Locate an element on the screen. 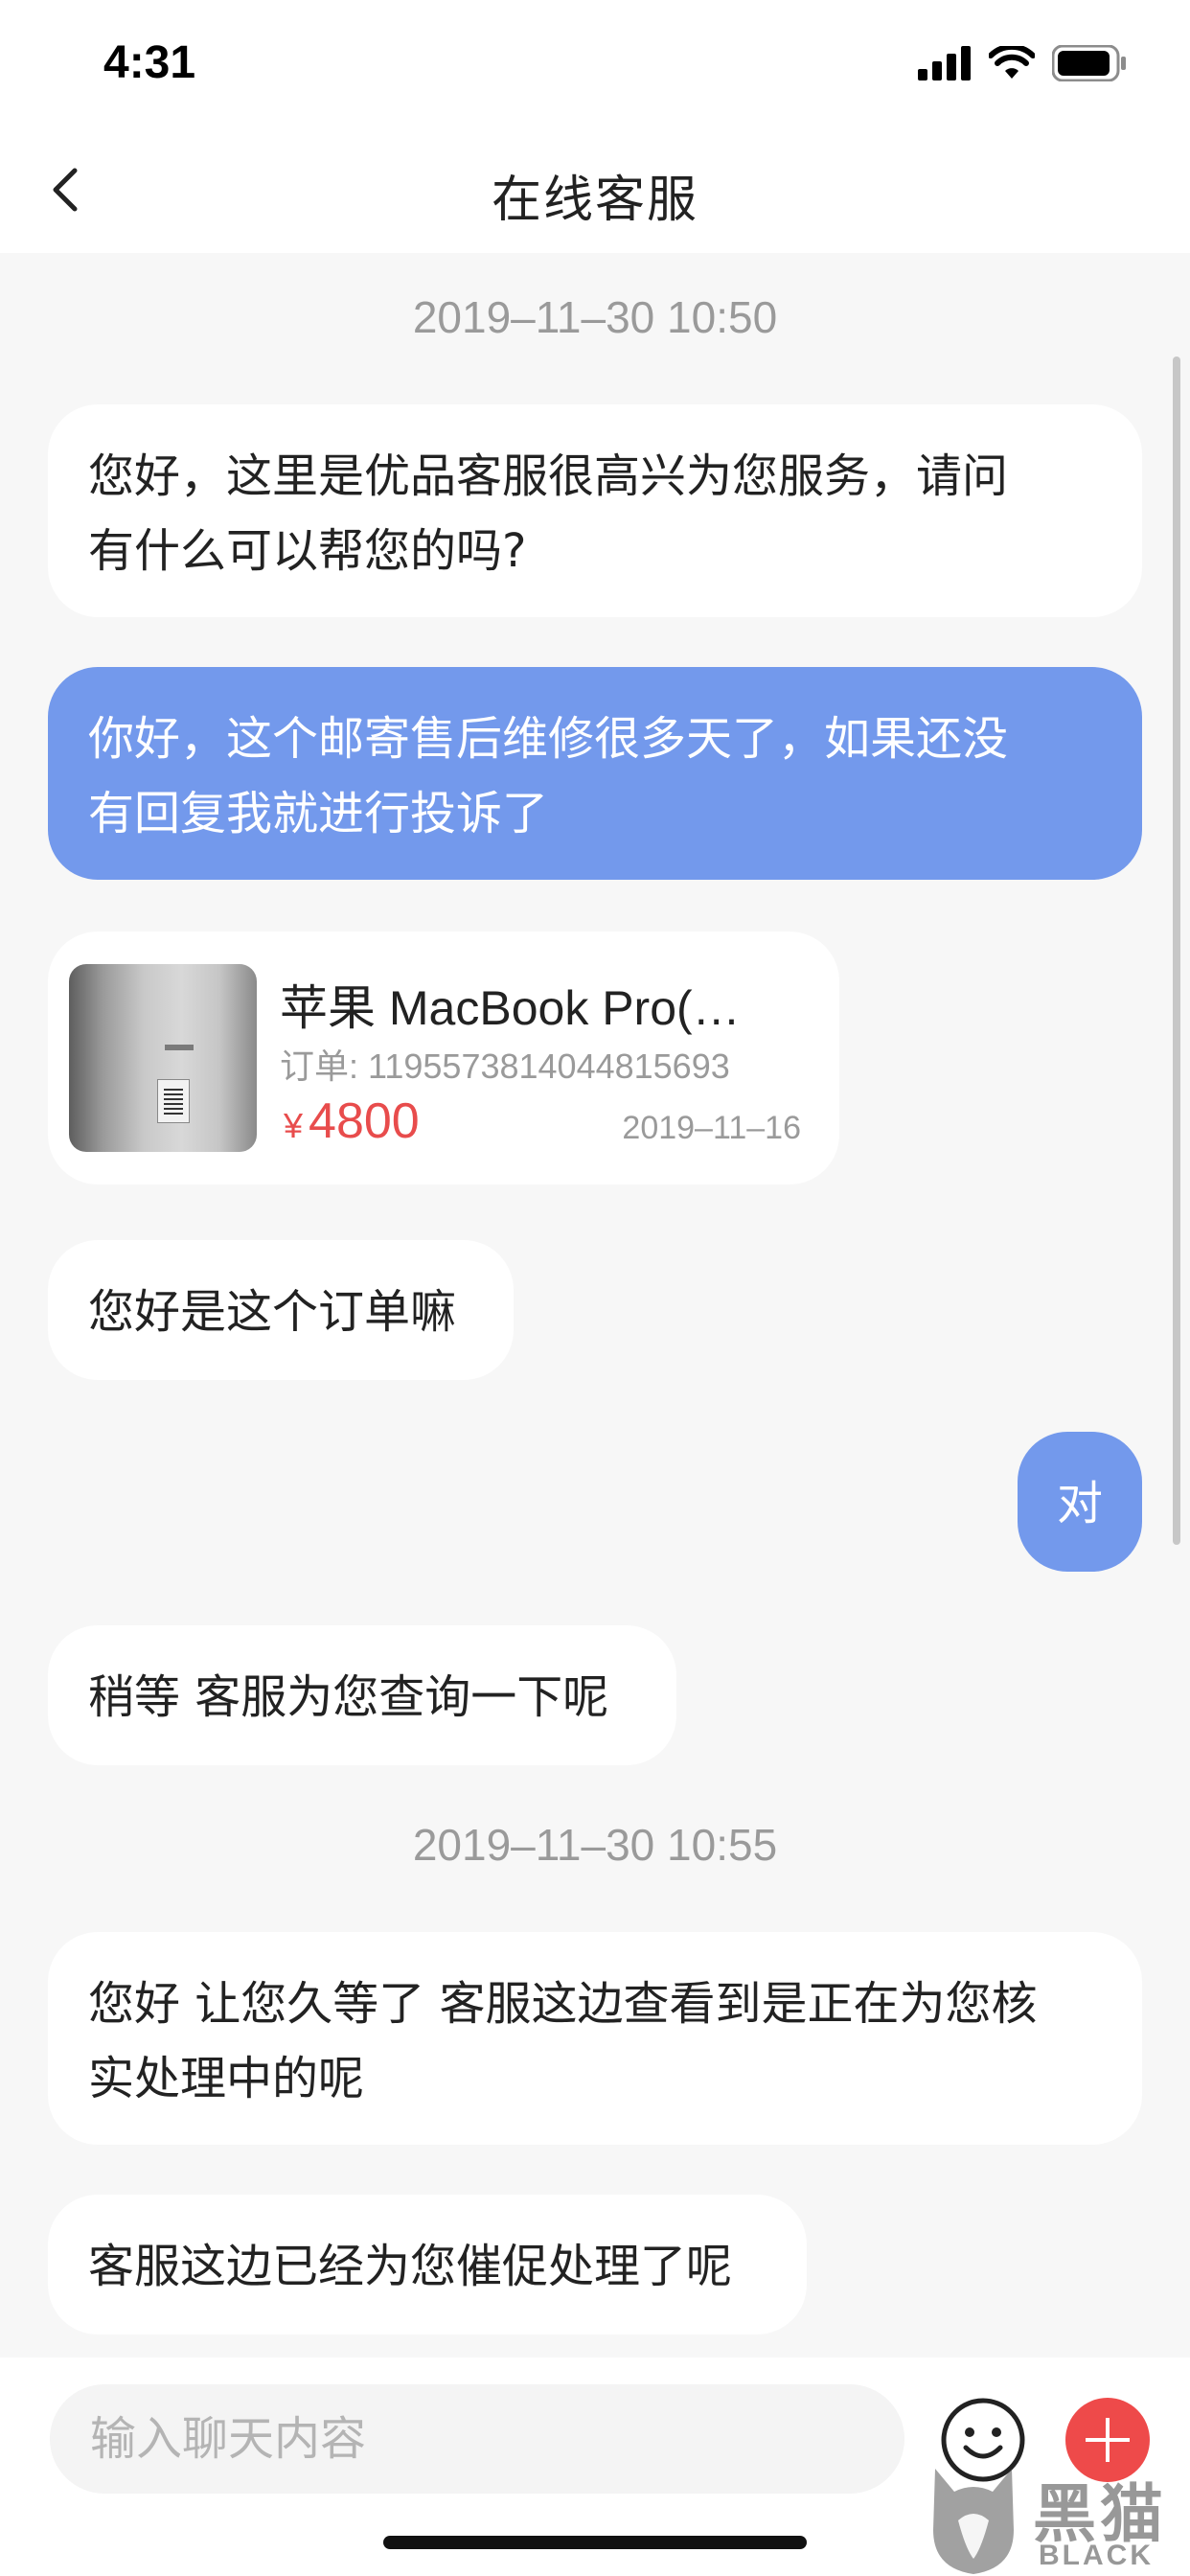 The image size is (1190, 2576). message-text-line: 有回复我就进行投诉了 is located at coordinates (319, 813).